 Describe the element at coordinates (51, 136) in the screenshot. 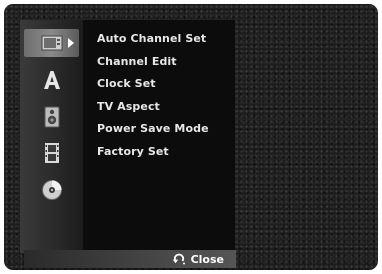

I see `category-icon-column` at that location.